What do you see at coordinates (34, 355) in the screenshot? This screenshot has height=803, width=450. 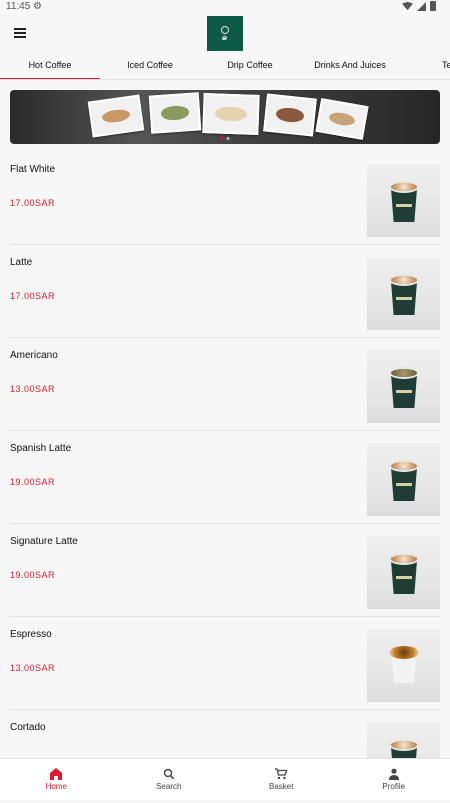 I see `item-name: Americano` at bounding box center [34, 355].